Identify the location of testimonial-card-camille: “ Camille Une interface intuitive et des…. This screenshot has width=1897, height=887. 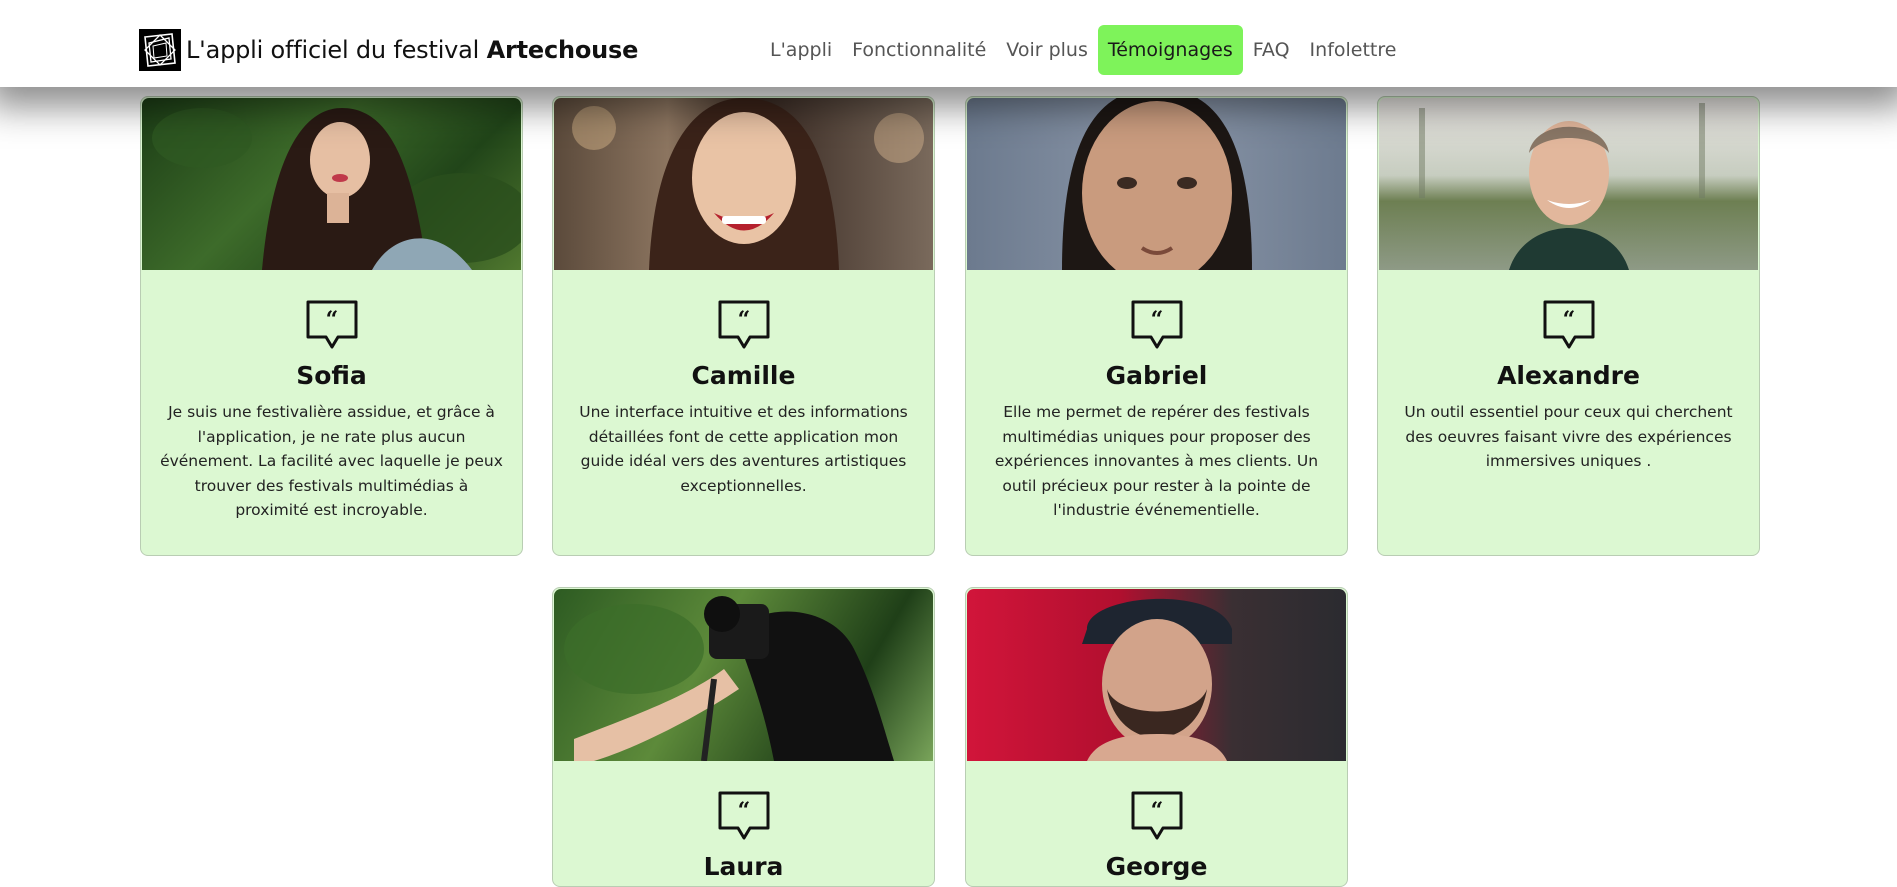
(743, 326).